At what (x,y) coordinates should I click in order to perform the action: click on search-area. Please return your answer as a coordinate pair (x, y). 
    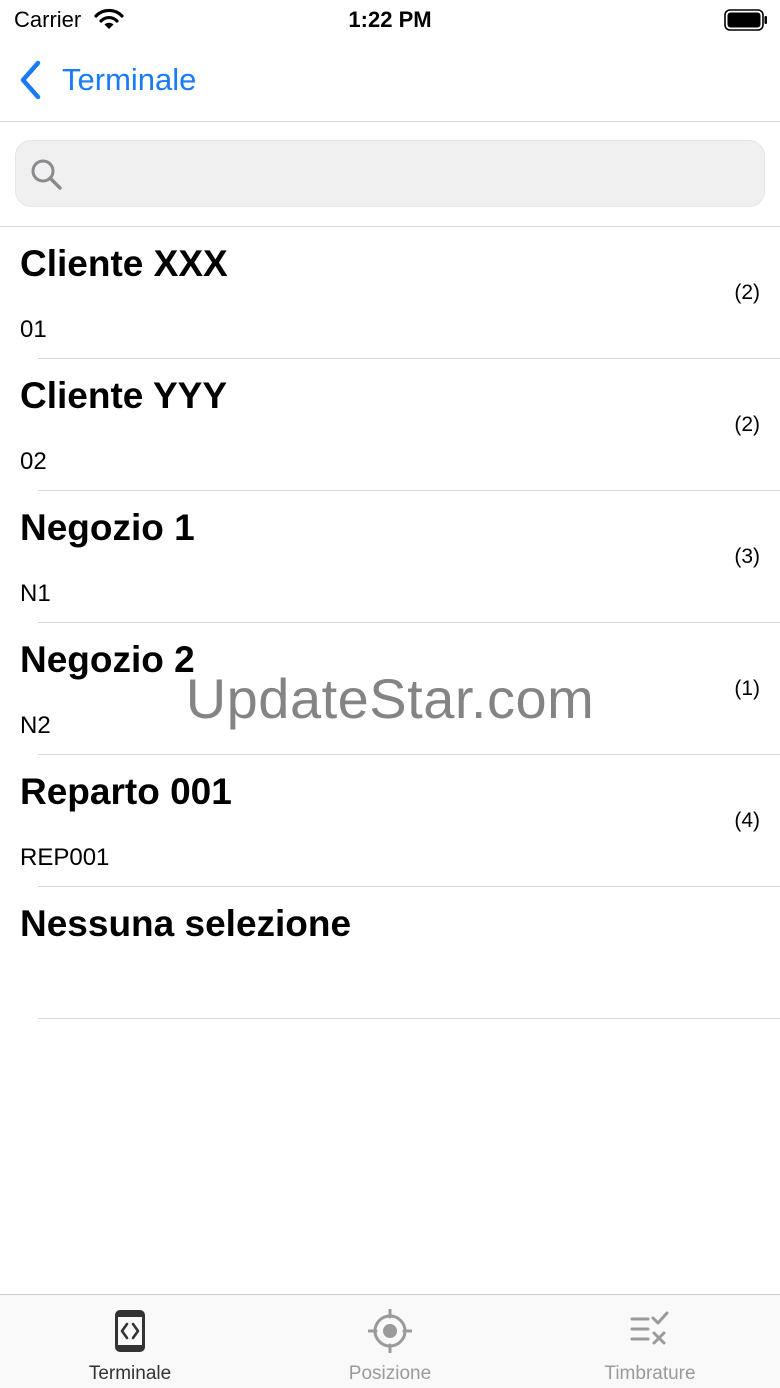
    Looking at the image, I should click on (390, 174).